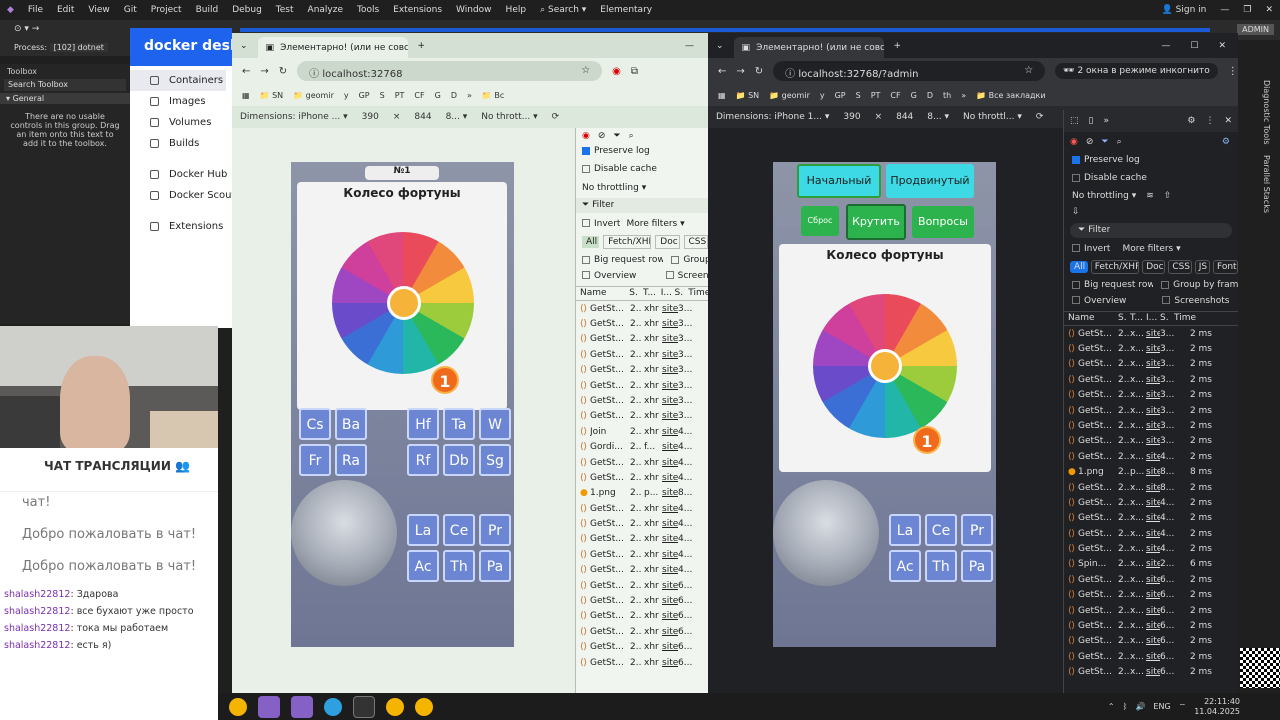 The image size is (1280, 720). Describe the element at coordinates (1119, 142) in the screenshot. I see `search-icon: ⌕` at that location.